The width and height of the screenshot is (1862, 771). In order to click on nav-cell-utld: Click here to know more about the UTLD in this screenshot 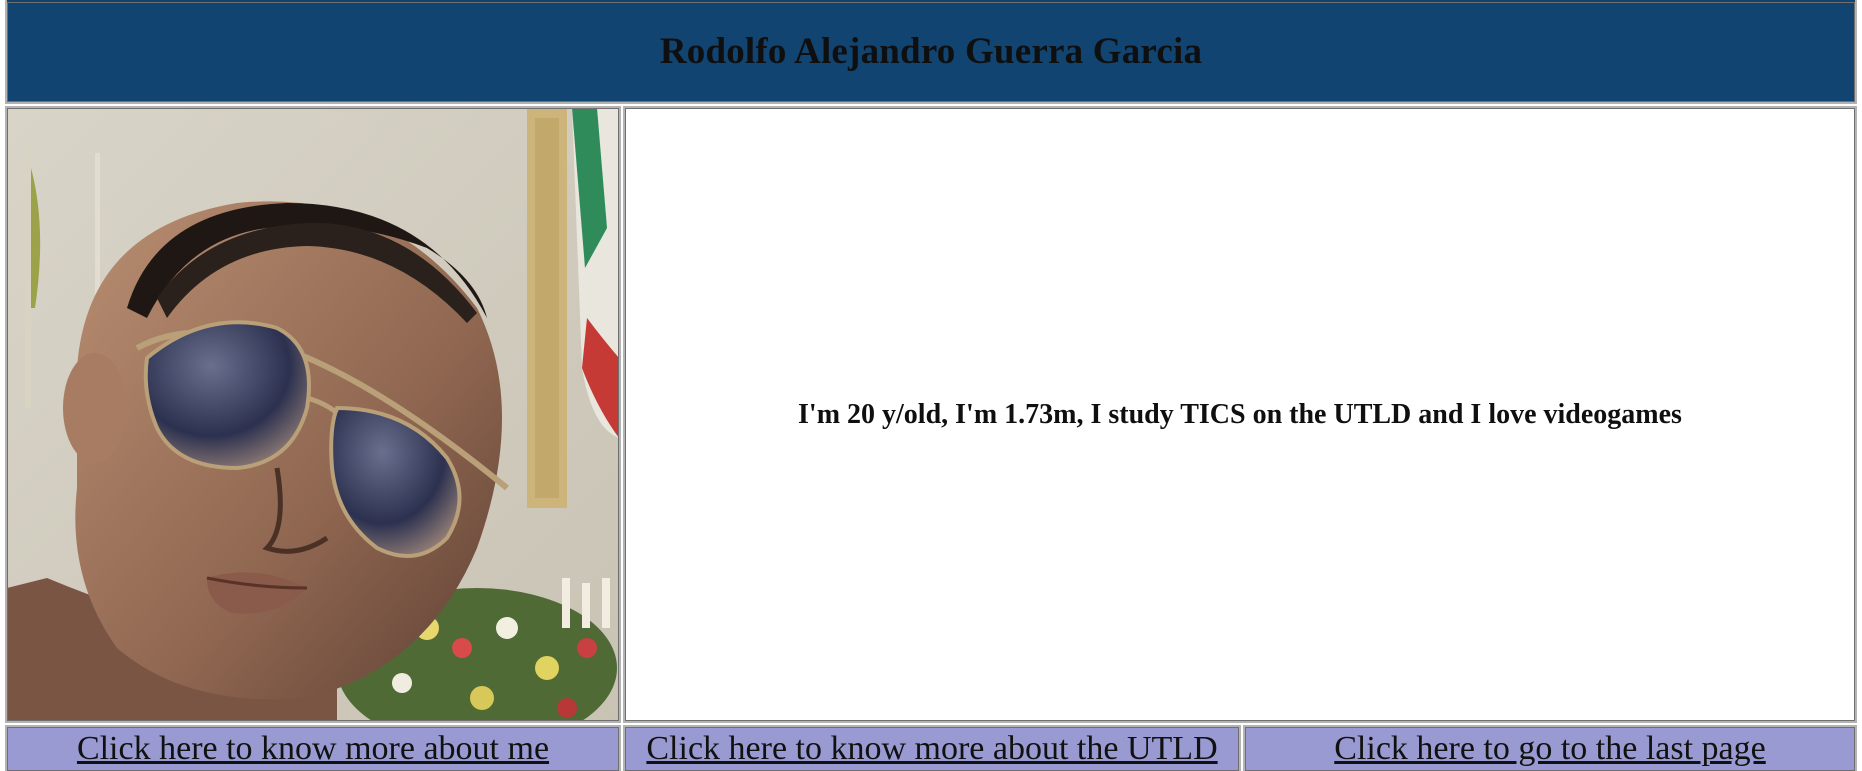, I will do `click(932, 748)`.